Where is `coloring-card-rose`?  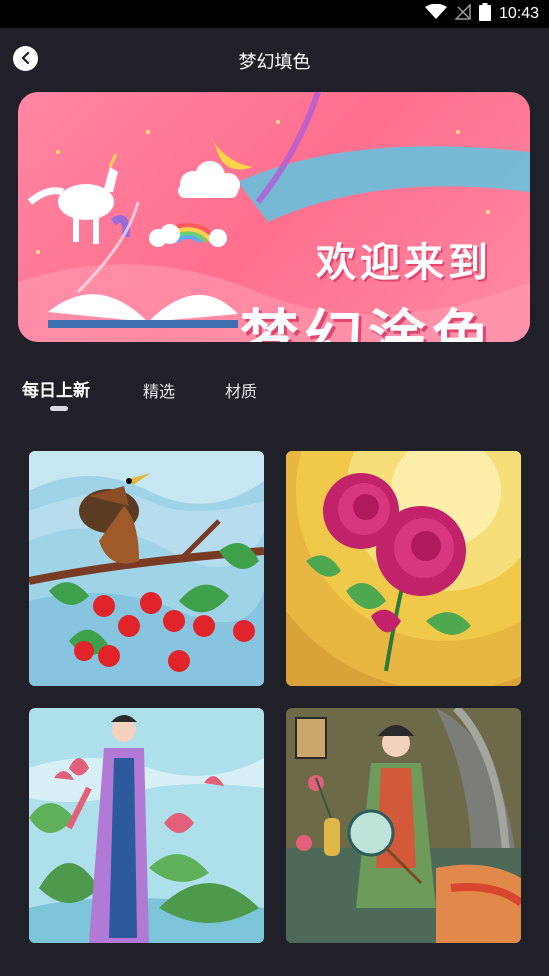
coloring-card-rose is located at coordinates (403, 568).